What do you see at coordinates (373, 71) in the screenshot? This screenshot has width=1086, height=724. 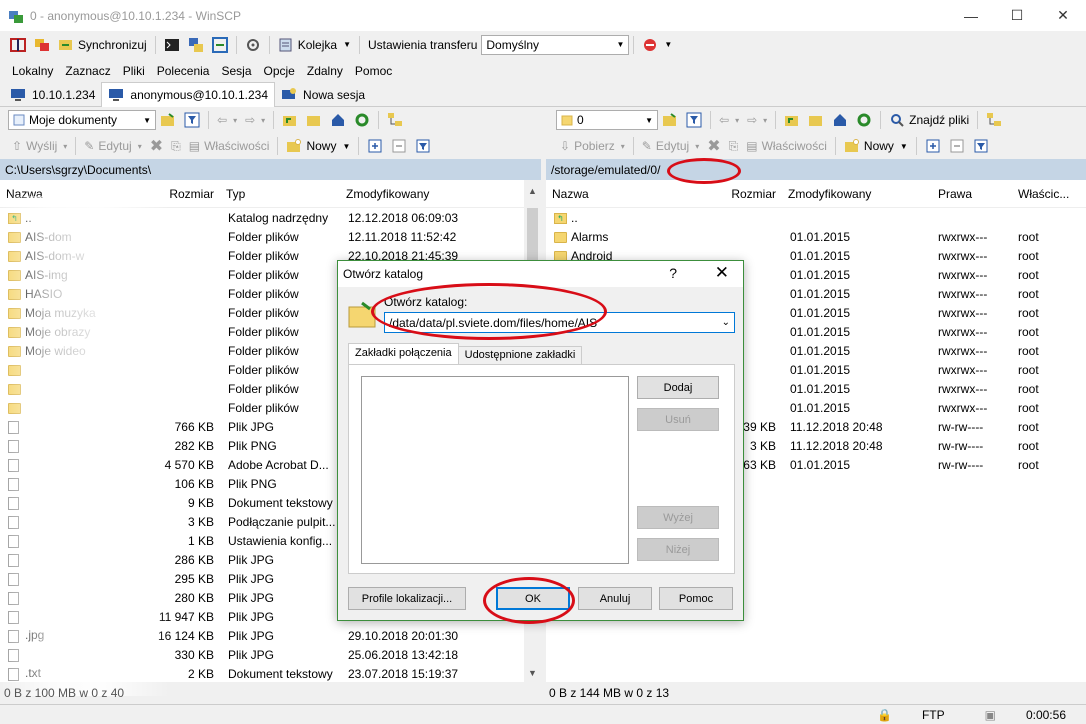 I see `menu-item-pomoc: Pomoc` at bounding box center [373, 71].